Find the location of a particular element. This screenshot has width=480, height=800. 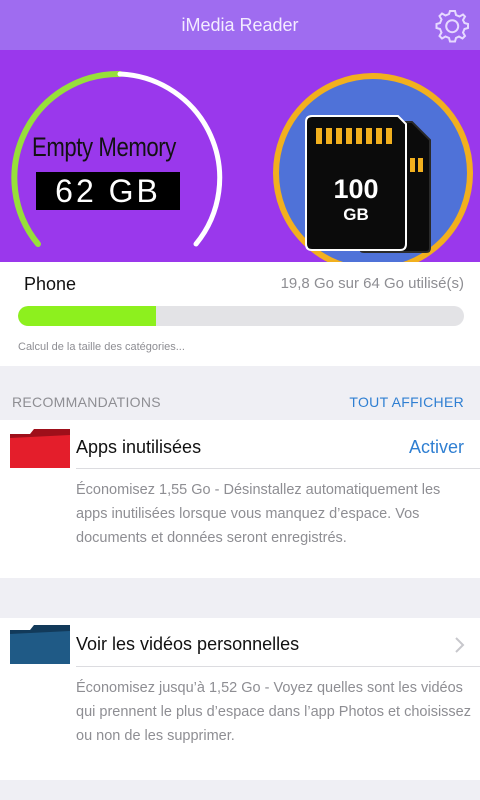

storage-progress-bar is located at coordinates (241, 316).